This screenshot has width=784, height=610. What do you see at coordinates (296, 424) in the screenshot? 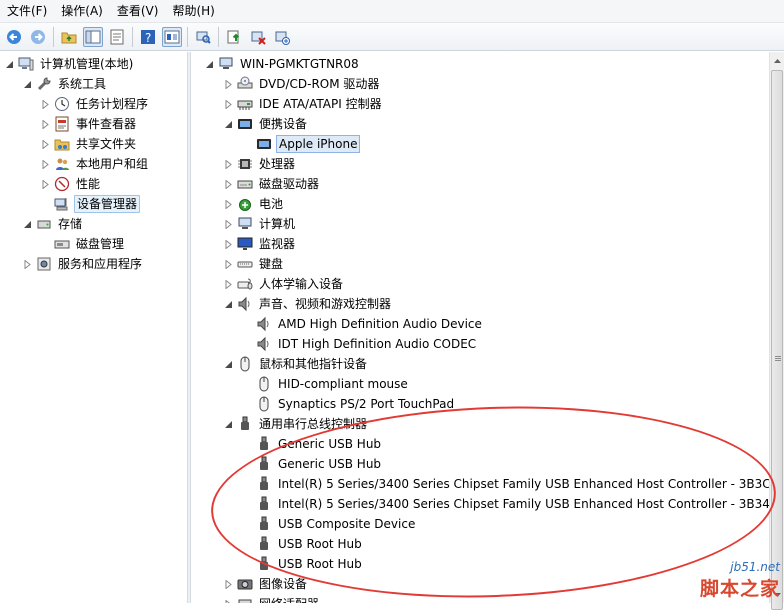
I see `device-tree-node: 通用串行总线控制器` at bounding box center [296, 424].